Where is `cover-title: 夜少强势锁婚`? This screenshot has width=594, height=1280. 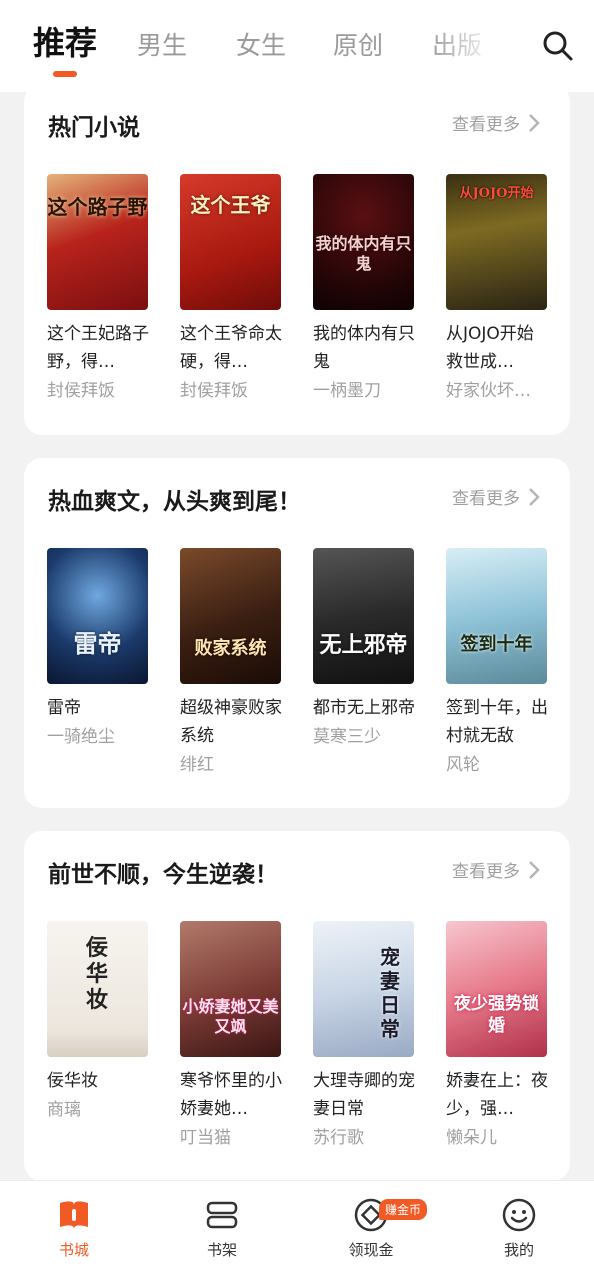 cover-title: 夜少强势锁婚 is located at coordinates (496, 1015).